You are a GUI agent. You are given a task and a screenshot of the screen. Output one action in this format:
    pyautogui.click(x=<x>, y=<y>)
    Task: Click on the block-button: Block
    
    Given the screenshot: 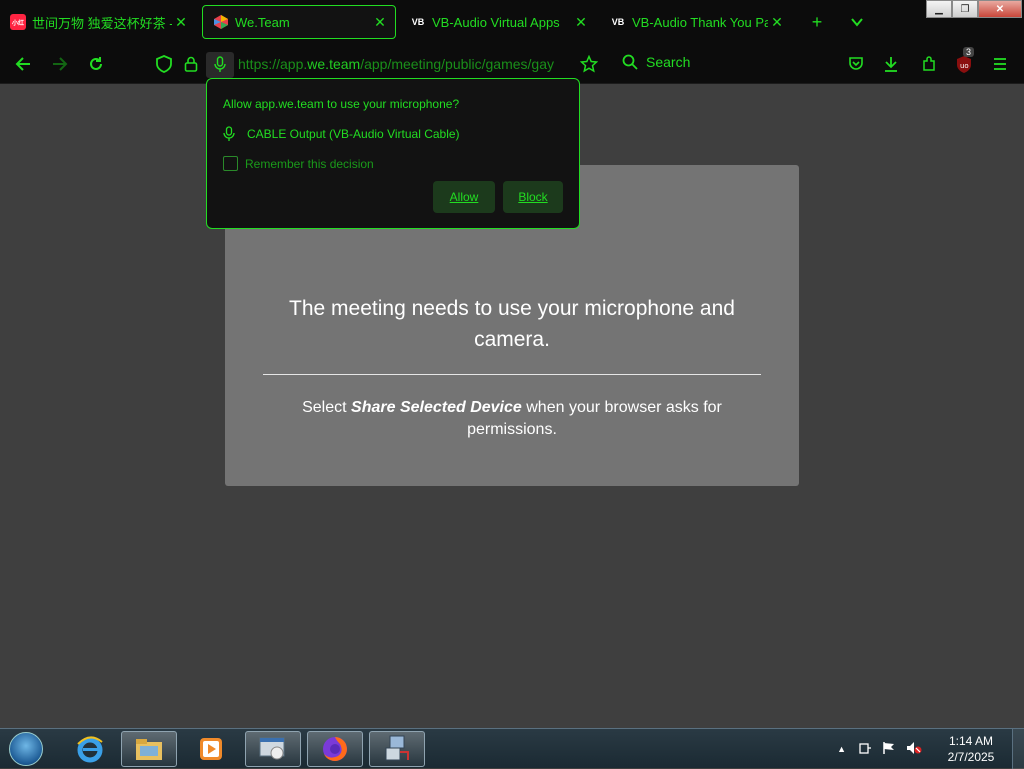 What is the action you would take?
    pyautogui.click(x=533, y=197)
    